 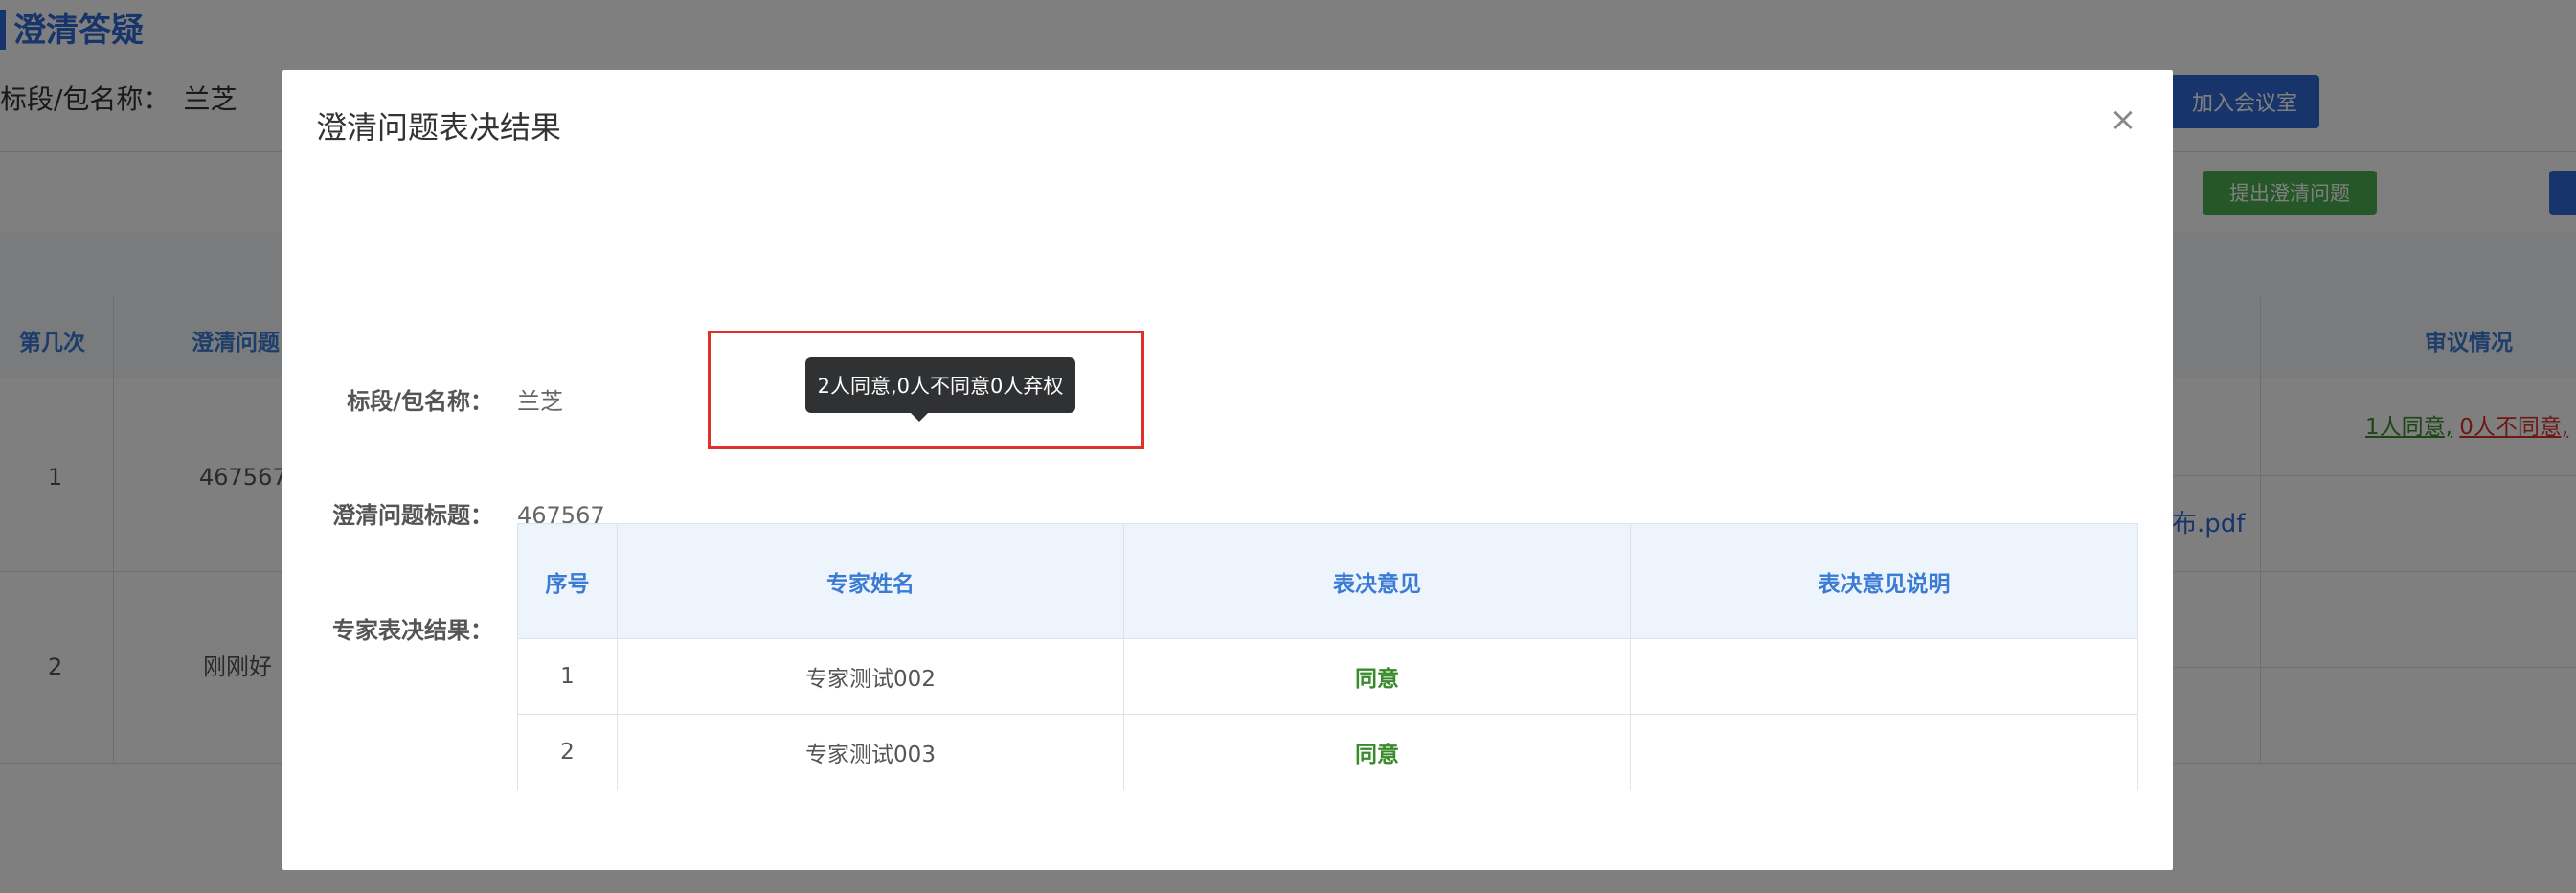 What do you see at coordinates (919, 417) in the screenshot?
I see `tooltip-arrow` at bounding box center [919, 417].